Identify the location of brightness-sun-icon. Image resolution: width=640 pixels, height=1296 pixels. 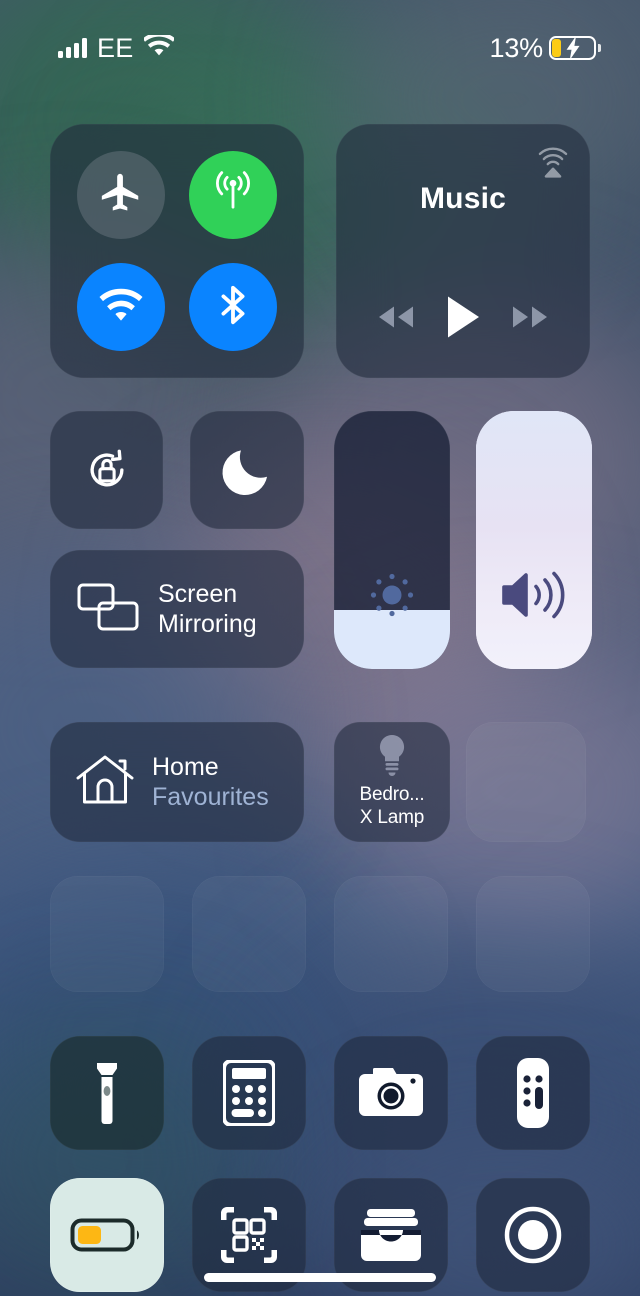
(392, 597).